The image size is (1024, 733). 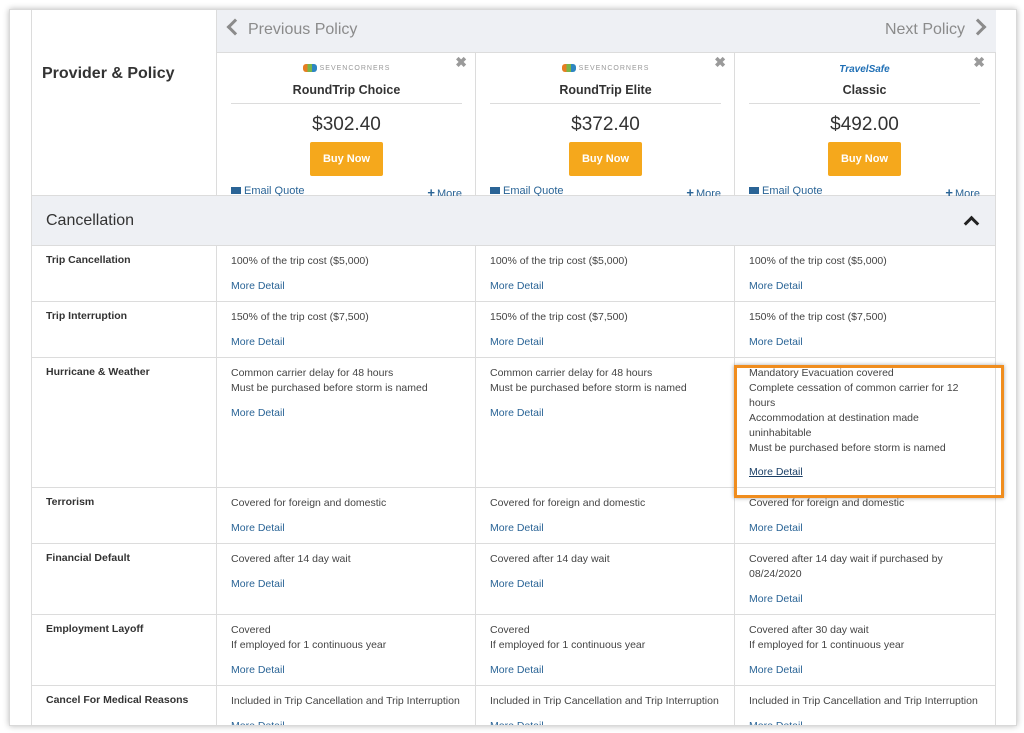 What do you see at coordinates (88, 558) in the screenshot?
I see `row-label: Financial Default` at bounding box center [88, 558].